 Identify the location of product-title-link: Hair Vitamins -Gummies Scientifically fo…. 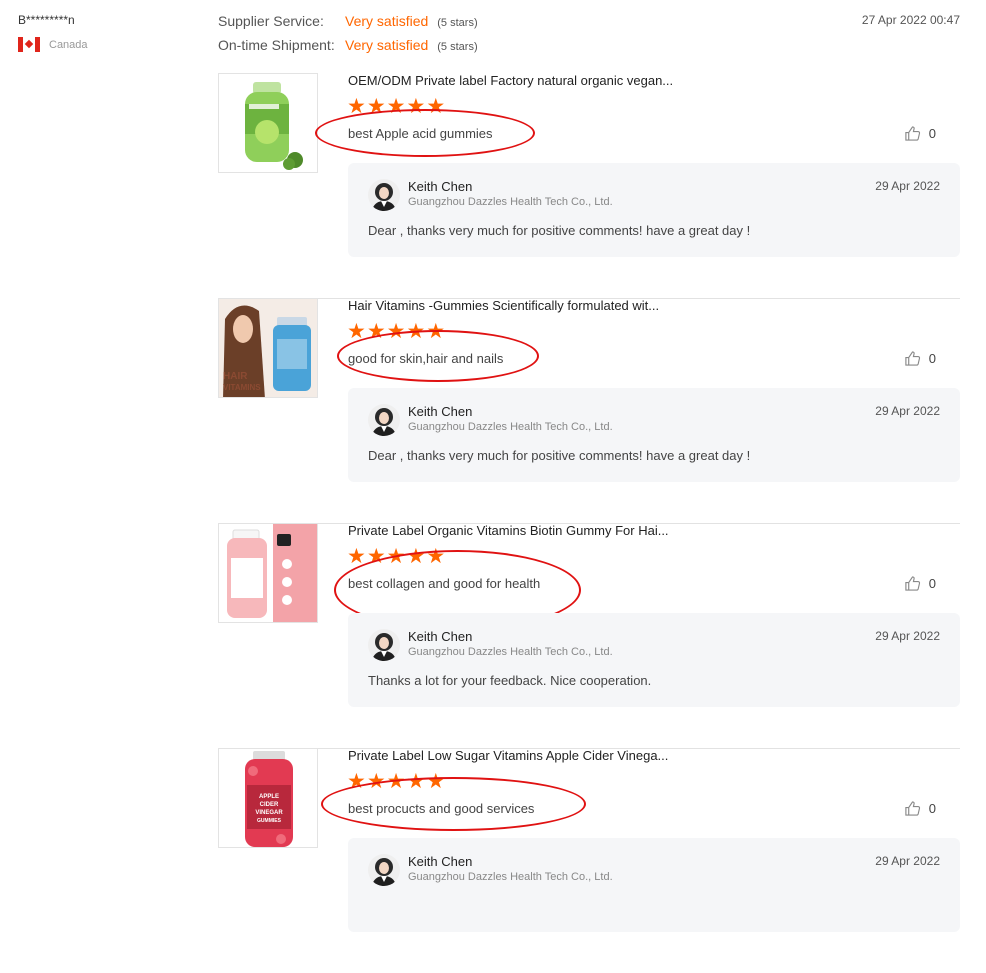
(503, 305).